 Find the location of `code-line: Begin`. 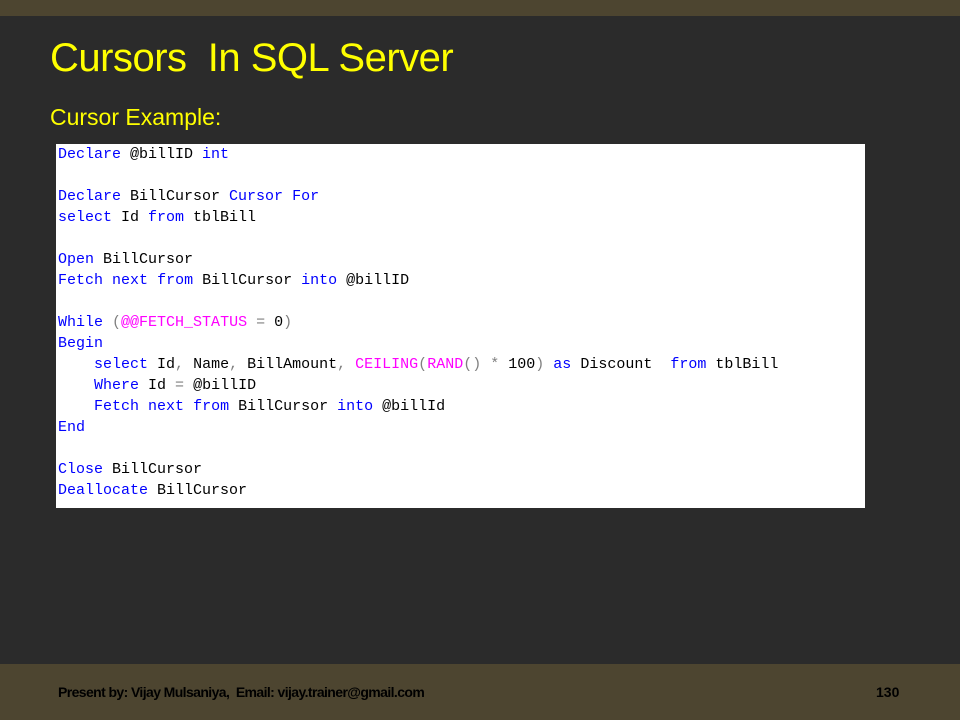

code-line: Begin is located at coordinates (461, 343).